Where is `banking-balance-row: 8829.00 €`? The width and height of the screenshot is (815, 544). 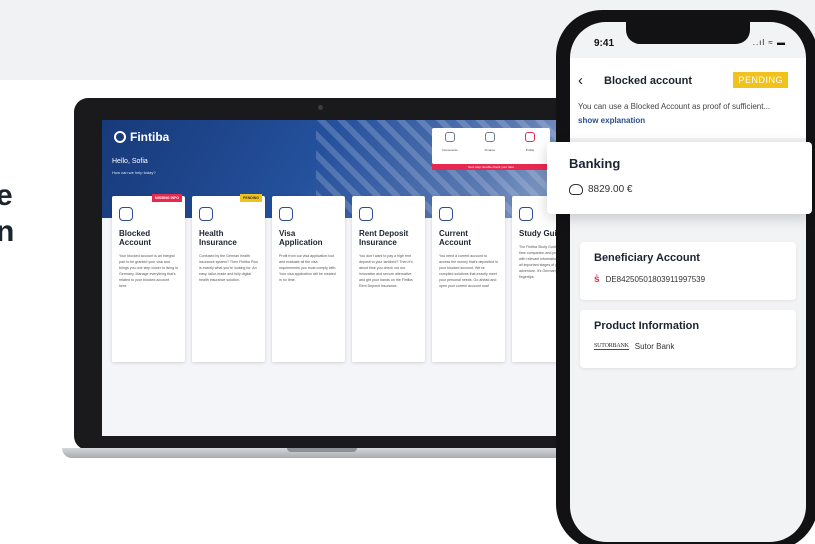
banking-balance-row: 8829.00 € is located at coordinates (601, 189).